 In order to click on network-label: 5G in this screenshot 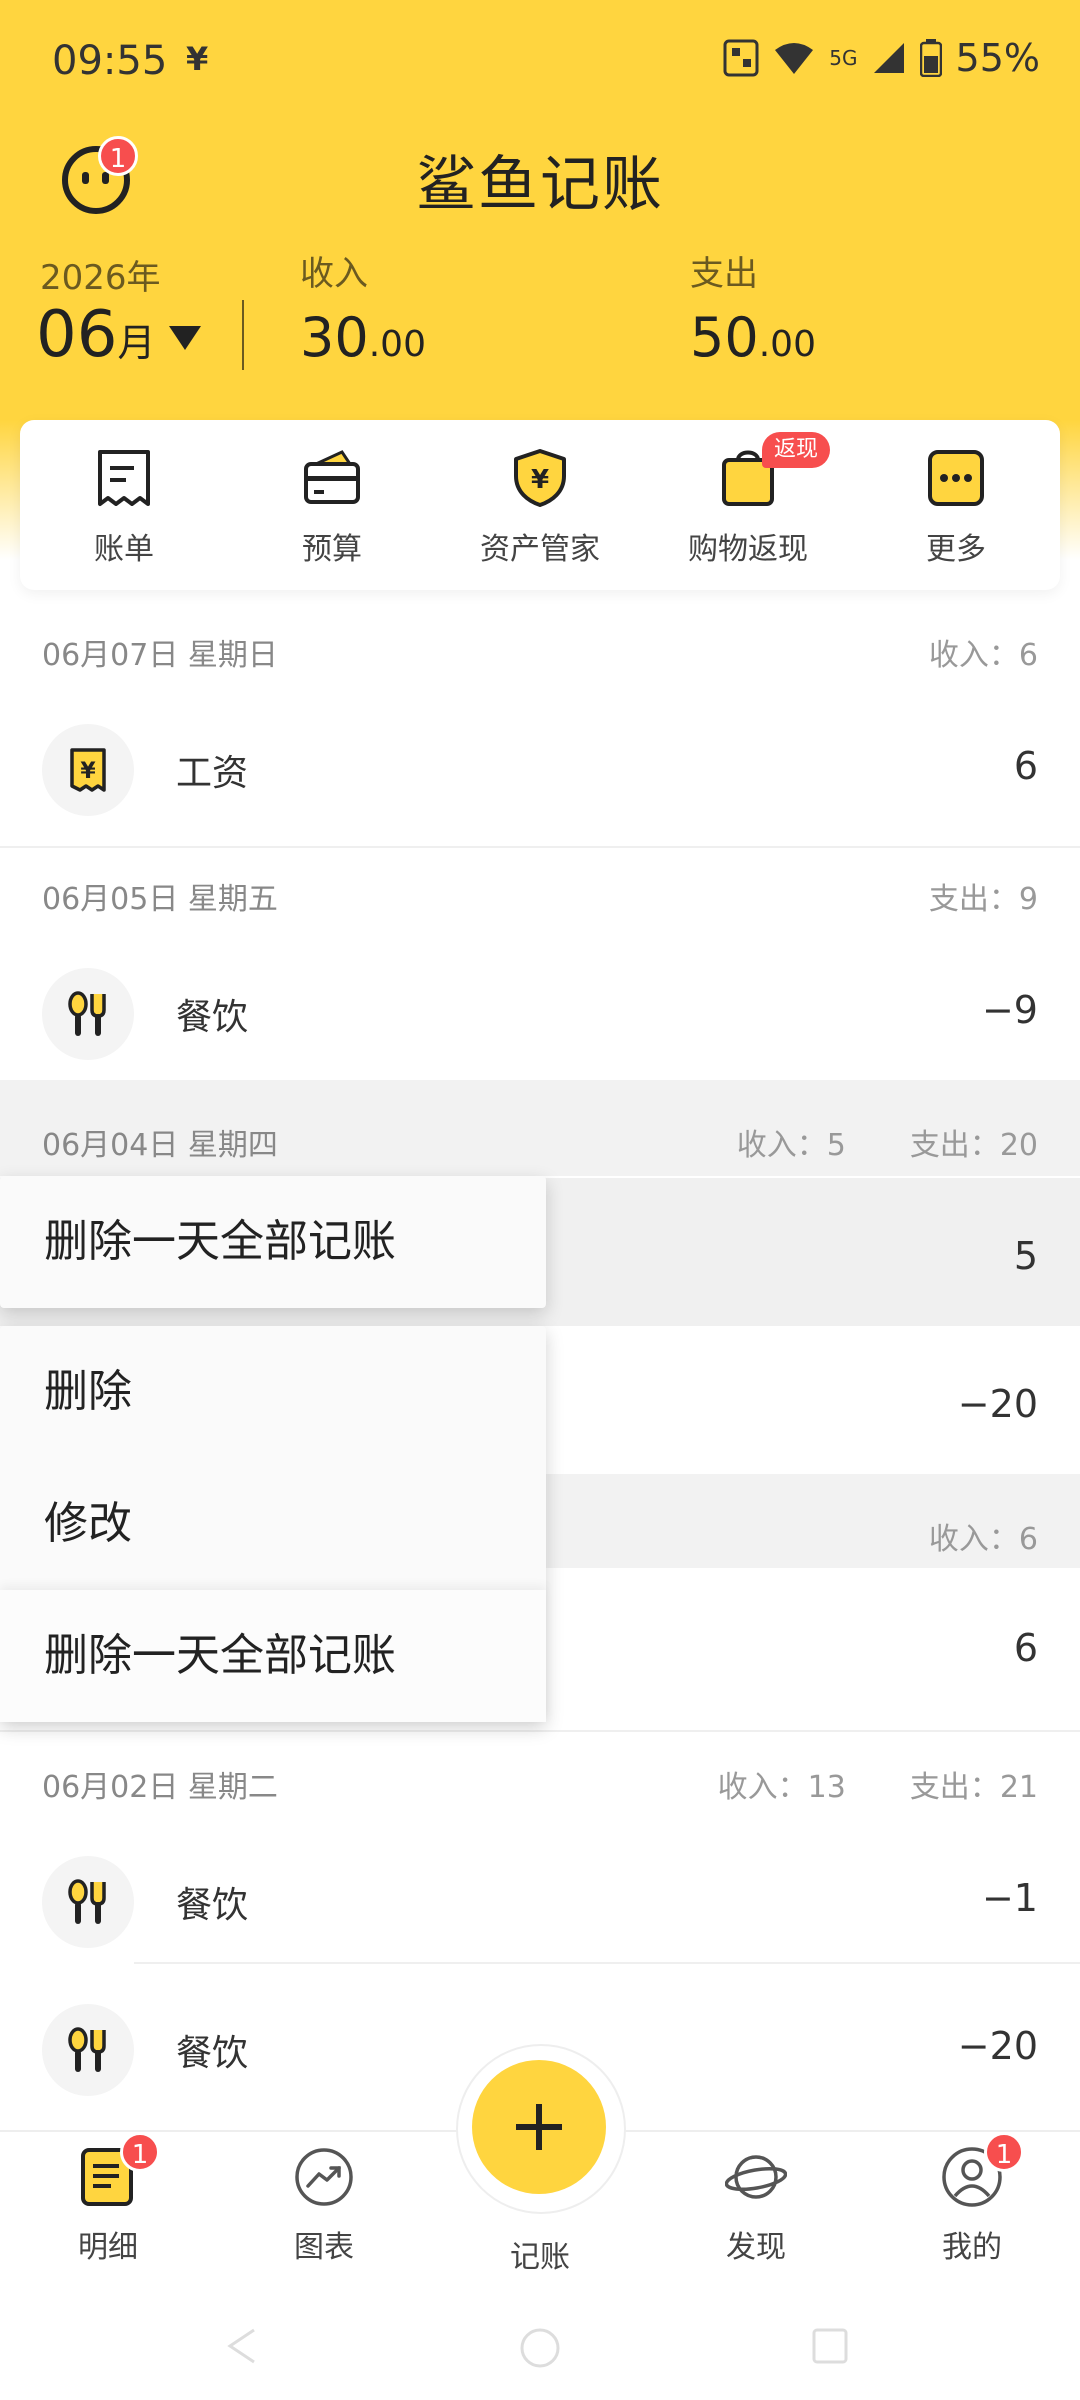, I will do `click(843, 58)`.